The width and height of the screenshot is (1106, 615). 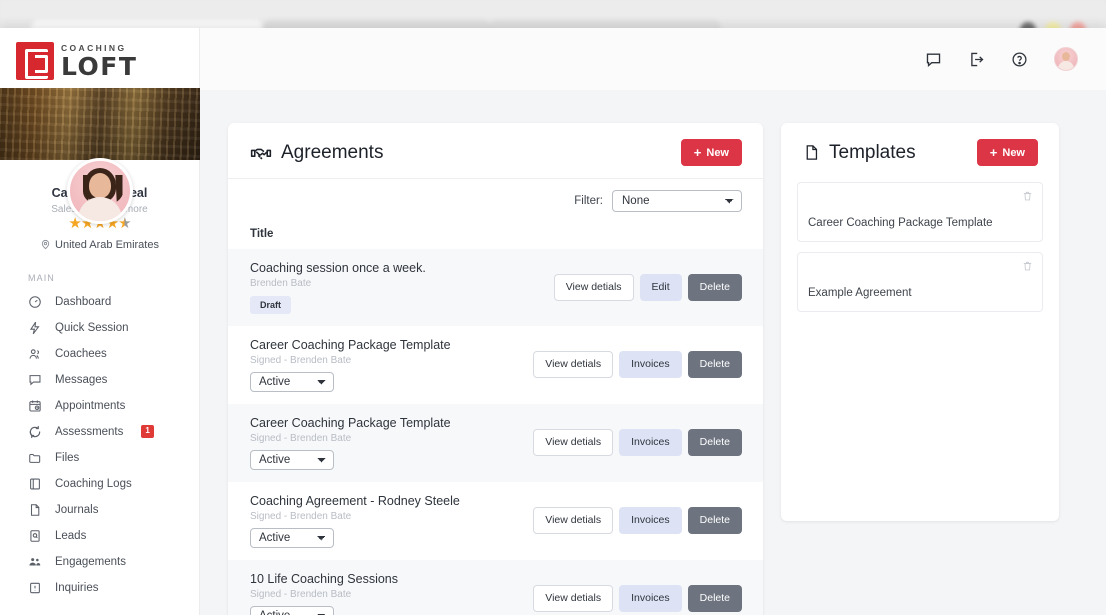 I want to click on calendar-clock-icon, so click(x=35, y=406).